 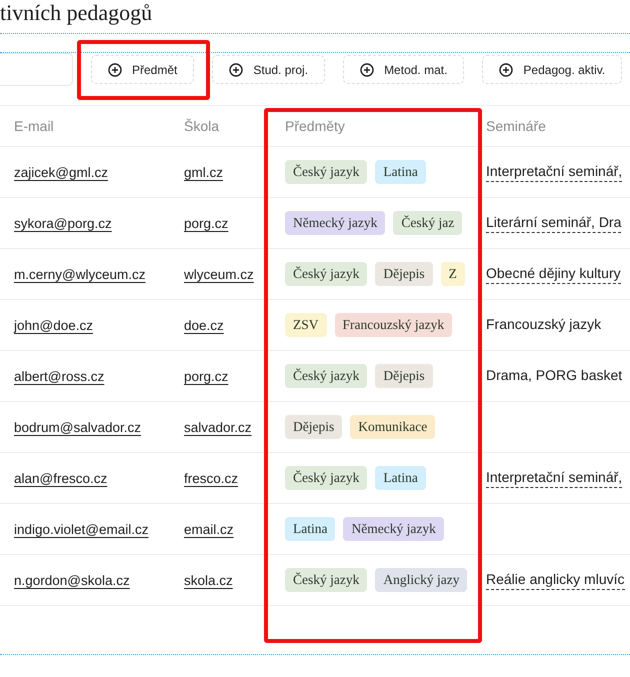 What do you see at coordinates (81, 529) in the screenshot?
I see `email-link: indigo.violet@email.cz` at bounding box center [81, 529].